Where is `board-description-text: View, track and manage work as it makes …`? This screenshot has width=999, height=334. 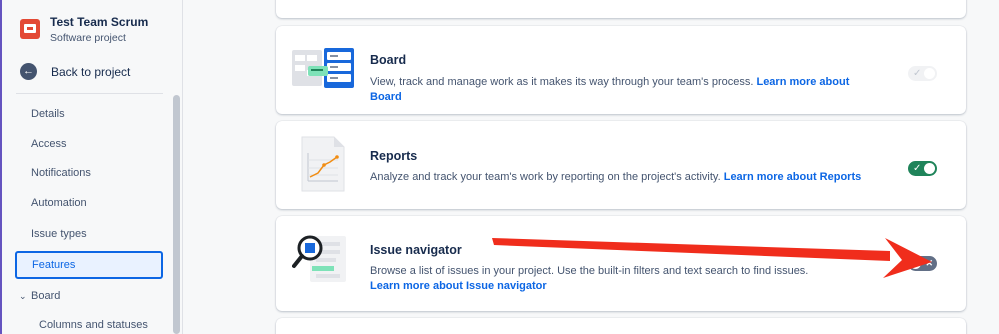 board-description-text: View, track and manage work as it makes … is located at coordinates (562, 82).